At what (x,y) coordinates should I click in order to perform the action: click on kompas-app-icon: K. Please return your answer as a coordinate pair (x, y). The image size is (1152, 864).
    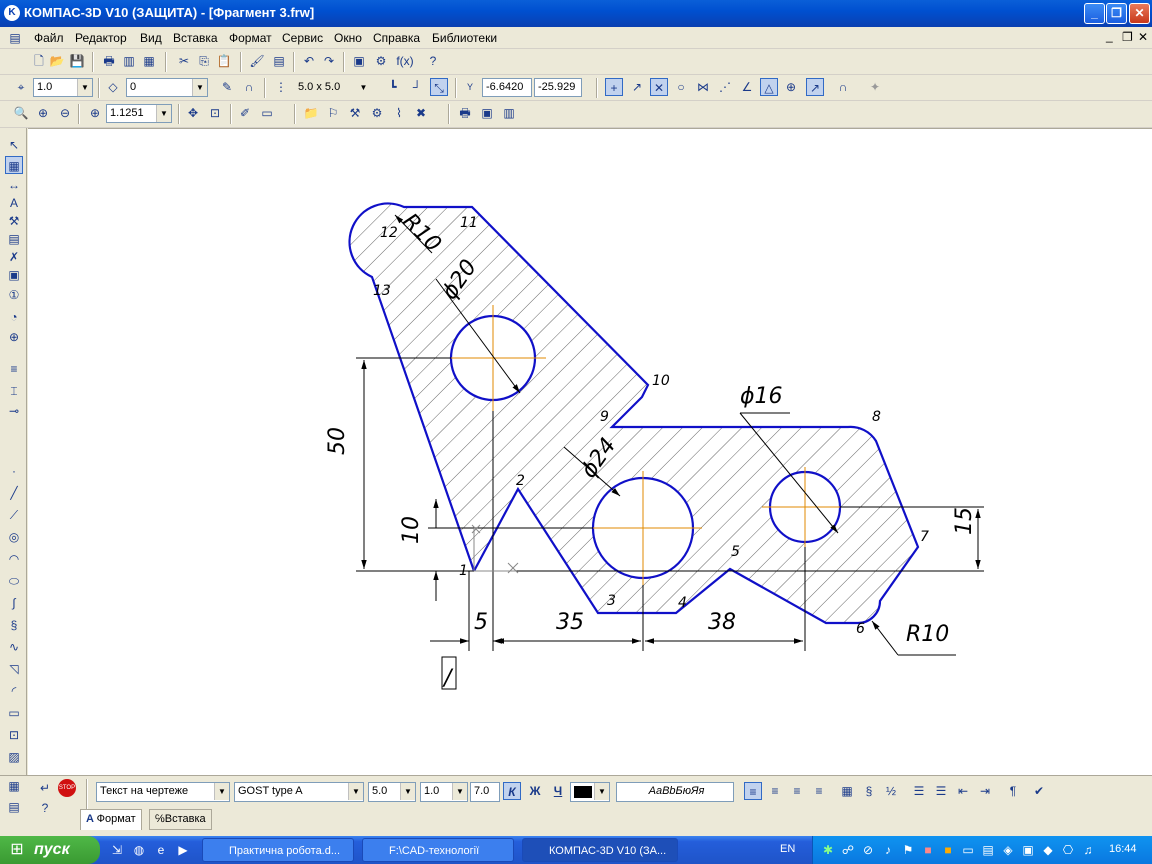
    Looking at the image, I should click on (12, 13).